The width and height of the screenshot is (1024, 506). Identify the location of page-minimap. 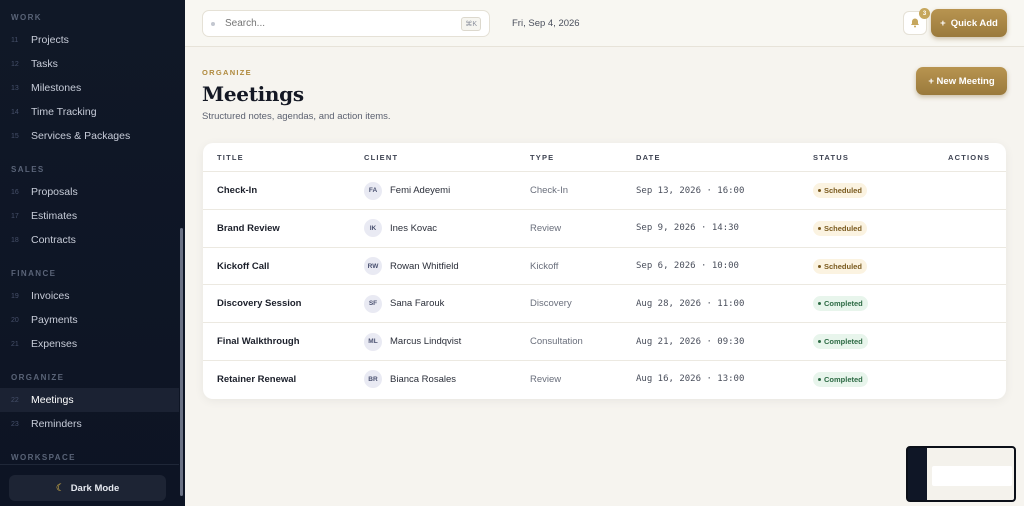
(961, 474).